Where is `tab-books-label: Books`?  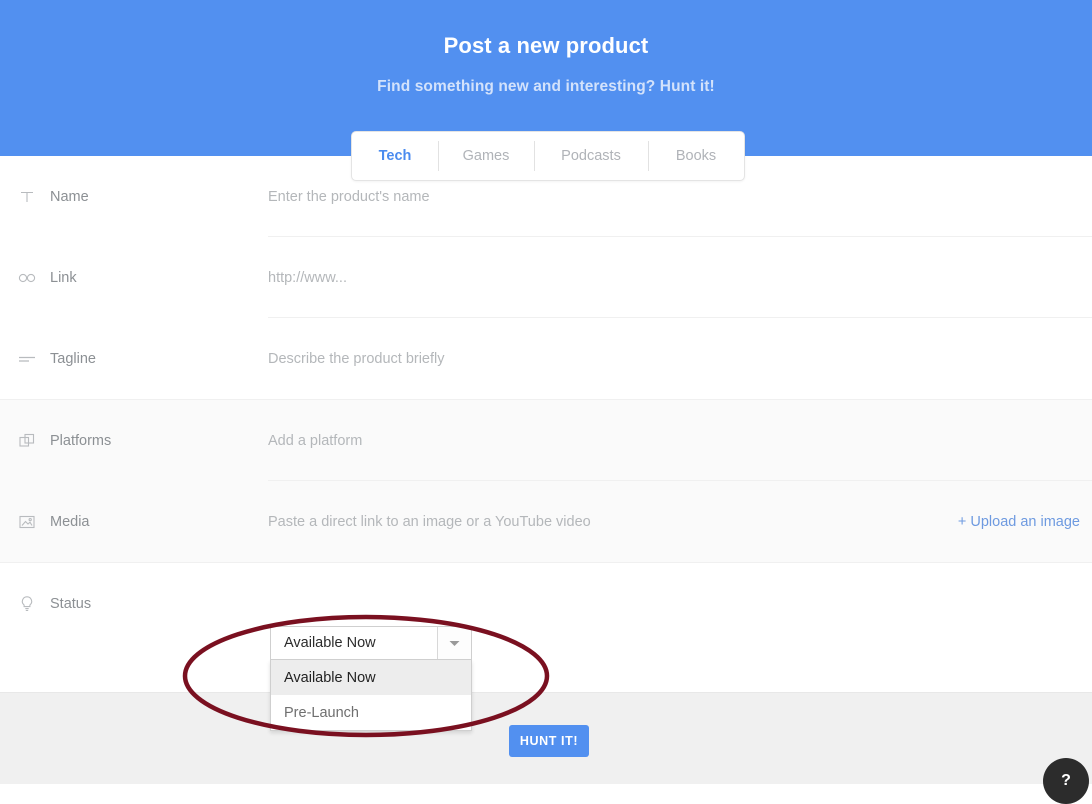 tab-books-label: Books is located at coordinates (696, 156).